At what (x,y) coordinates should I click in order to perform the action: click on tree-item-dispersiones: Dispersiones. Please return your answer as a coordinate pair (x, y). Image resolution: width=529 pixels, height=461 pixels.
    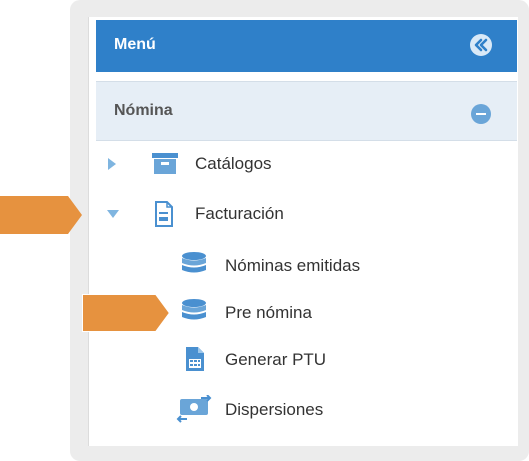
    Looking at the image, I should click on (305, 411).